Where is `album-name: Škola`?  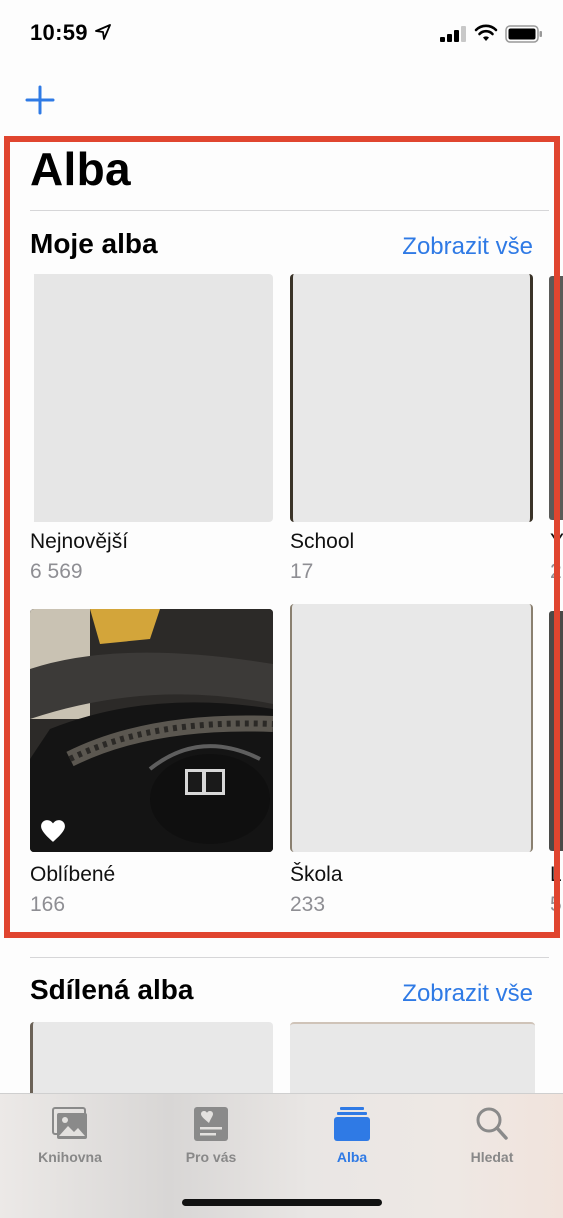 album-name: Škola is located at coordinates (316, 874).